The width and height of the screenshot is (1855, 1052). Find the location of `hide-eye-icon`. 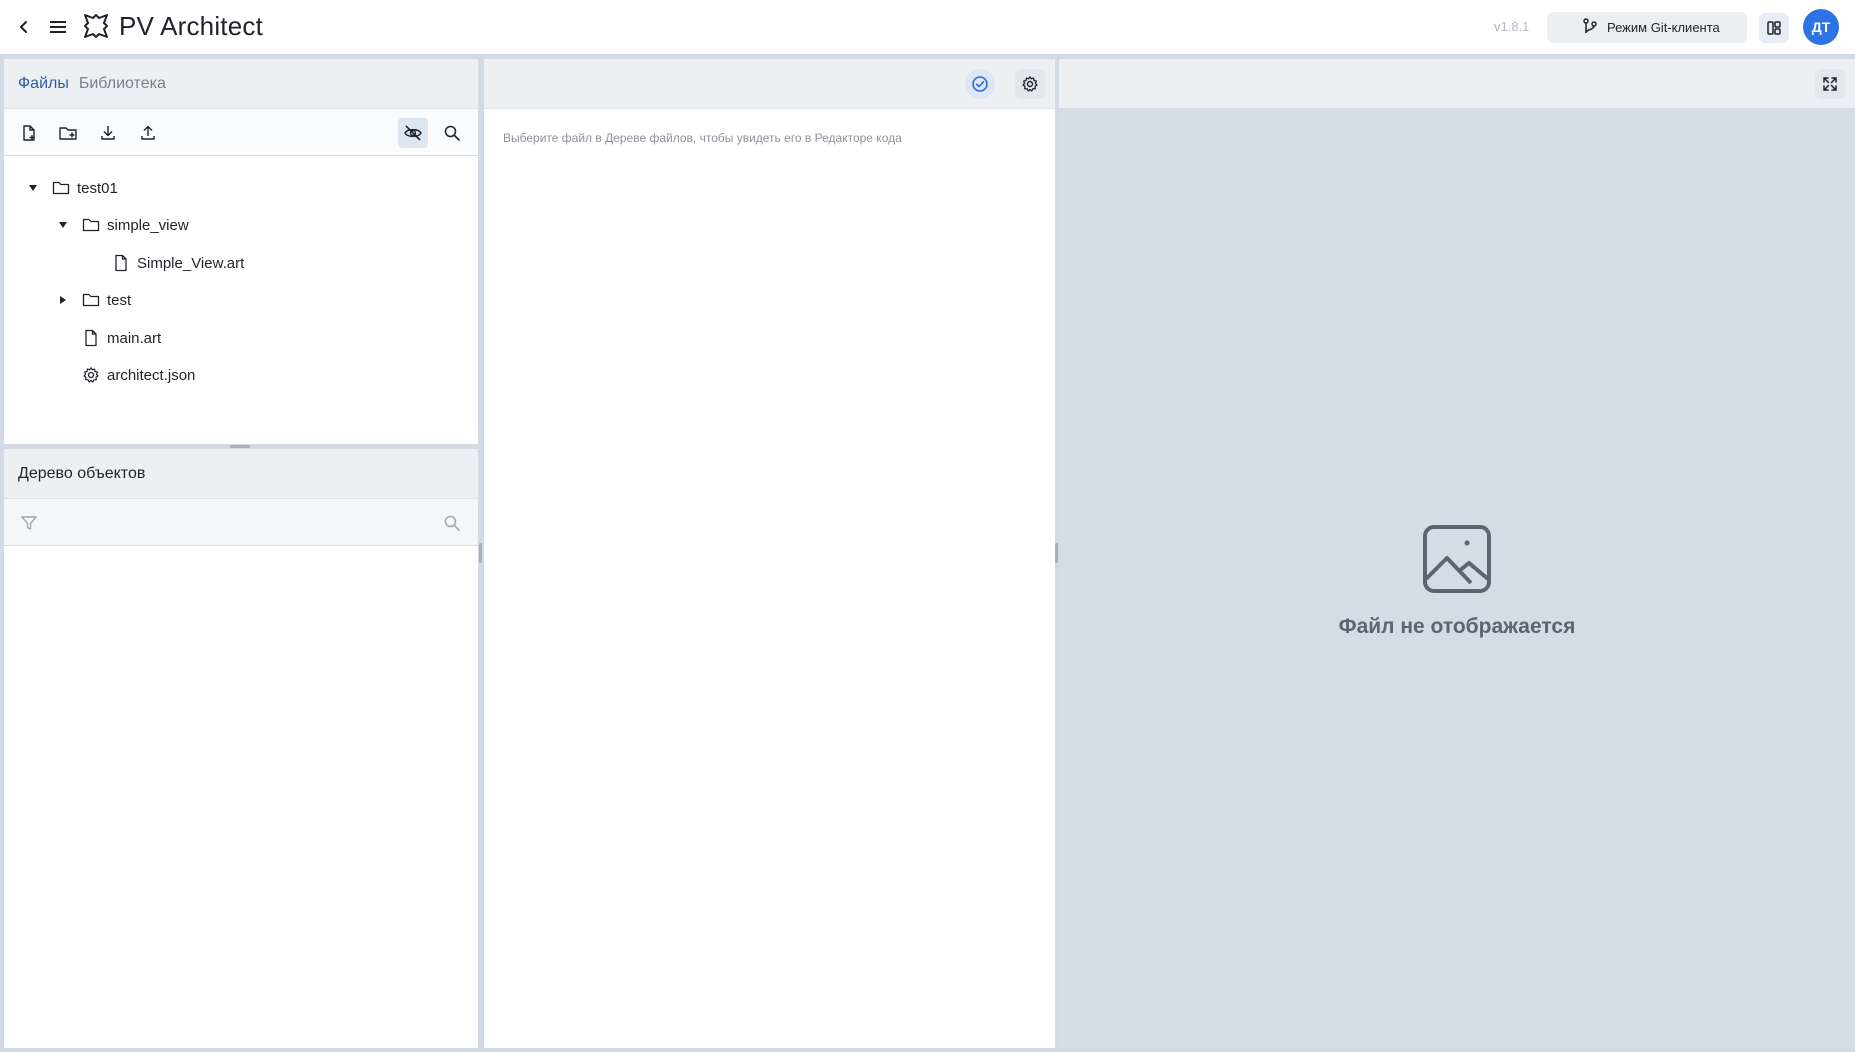

hide-eye-icon is located at coordinates (413, 133).